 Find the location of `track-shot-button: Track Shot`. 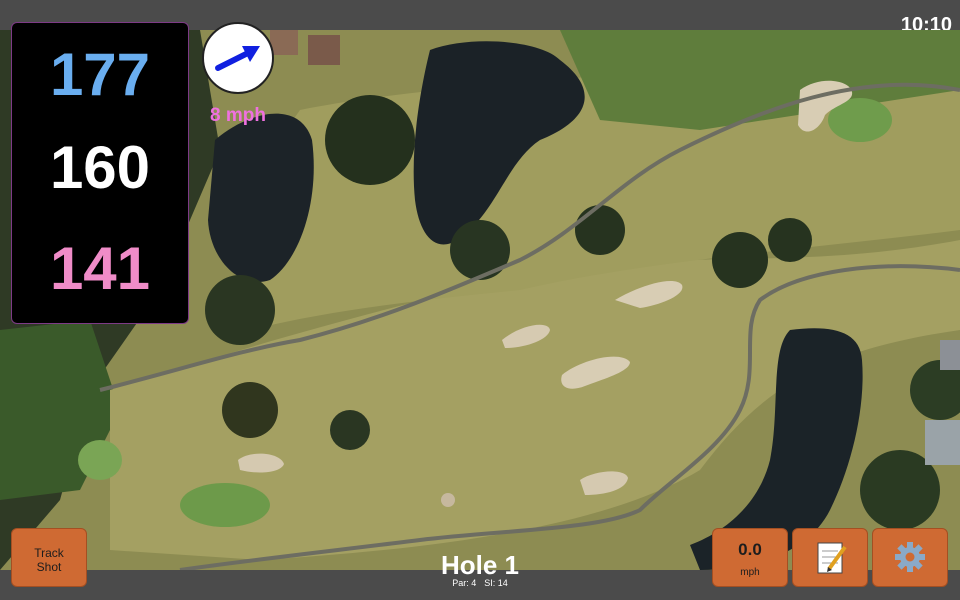

track-shot-button: Track Shot is located at coordinates (49, 557).